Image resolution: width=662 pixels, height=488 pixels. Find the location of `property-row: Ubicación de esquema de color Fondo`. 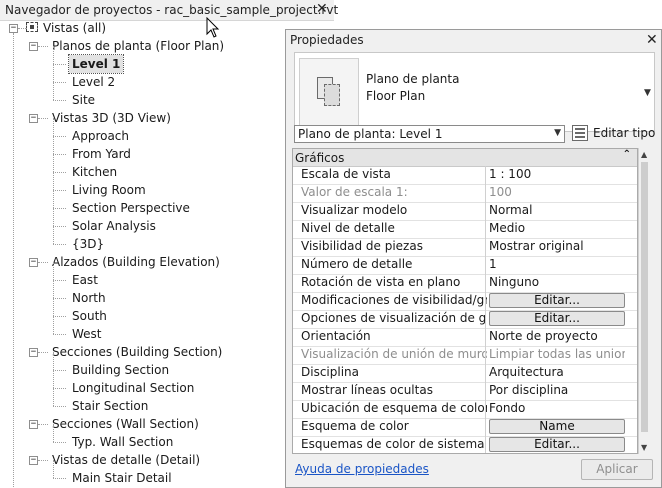

property-row: Ubicación de esquema de color Fondo is located at coordinates (465, 409).